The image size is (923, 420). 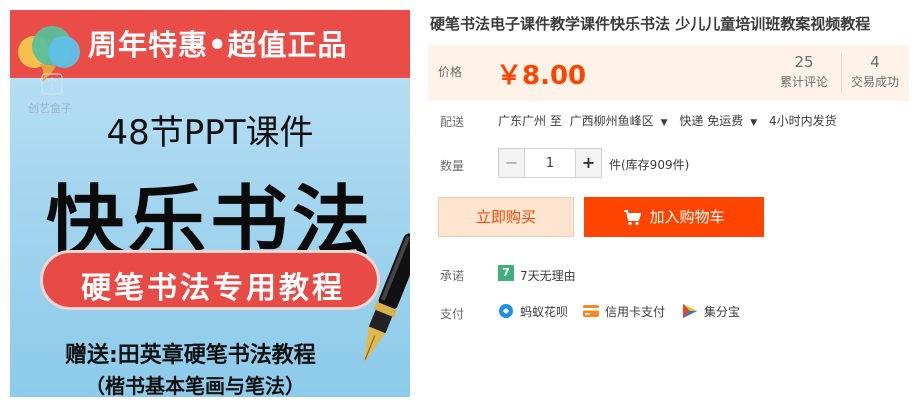 I want to click on lessons-count: 48节PPT课件, so click(x=210, y=133).